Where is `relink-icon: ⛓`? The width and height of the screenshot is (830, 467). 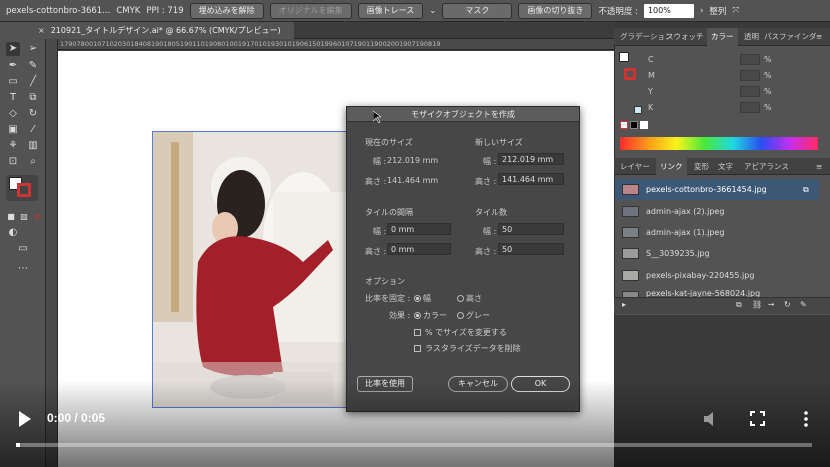
relink-icon: ⛓ is located at coordinates (757, 304).